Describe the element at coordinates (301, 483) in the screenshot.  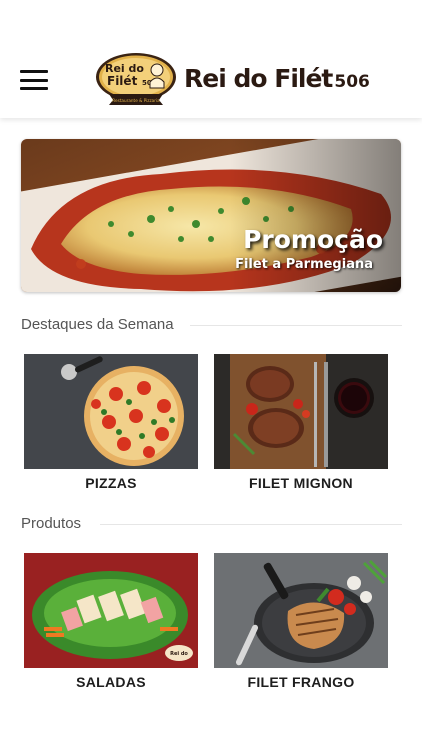
I see `category-label: FILET MIGNON` at that location.